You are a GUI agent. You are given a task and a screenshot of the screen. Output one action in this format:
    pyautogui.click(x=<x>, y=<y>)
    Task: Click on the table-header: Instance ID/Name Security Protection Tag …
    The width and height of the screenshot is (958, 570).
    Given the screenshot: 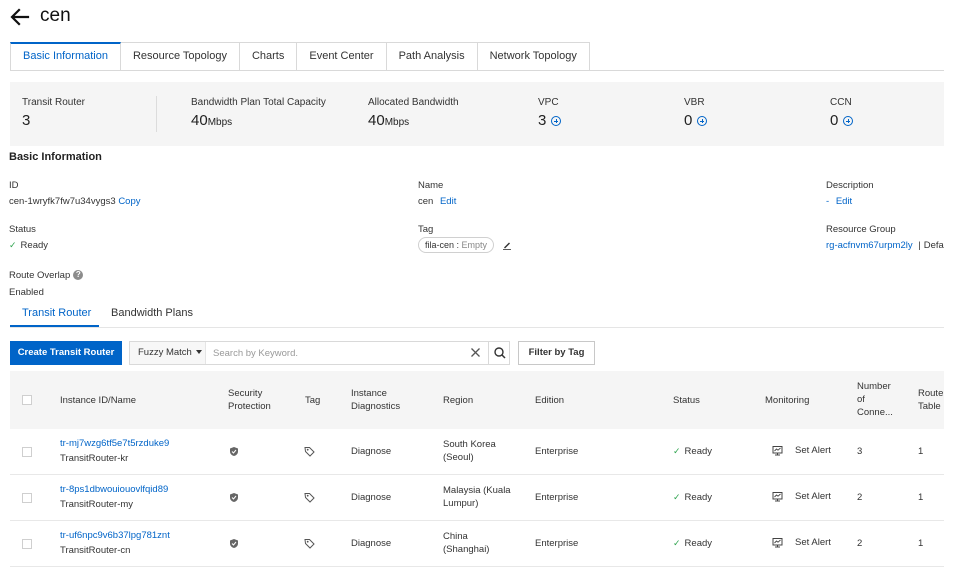 What is the action you would take?
    pyautogui.click(x=477, y=400)
    